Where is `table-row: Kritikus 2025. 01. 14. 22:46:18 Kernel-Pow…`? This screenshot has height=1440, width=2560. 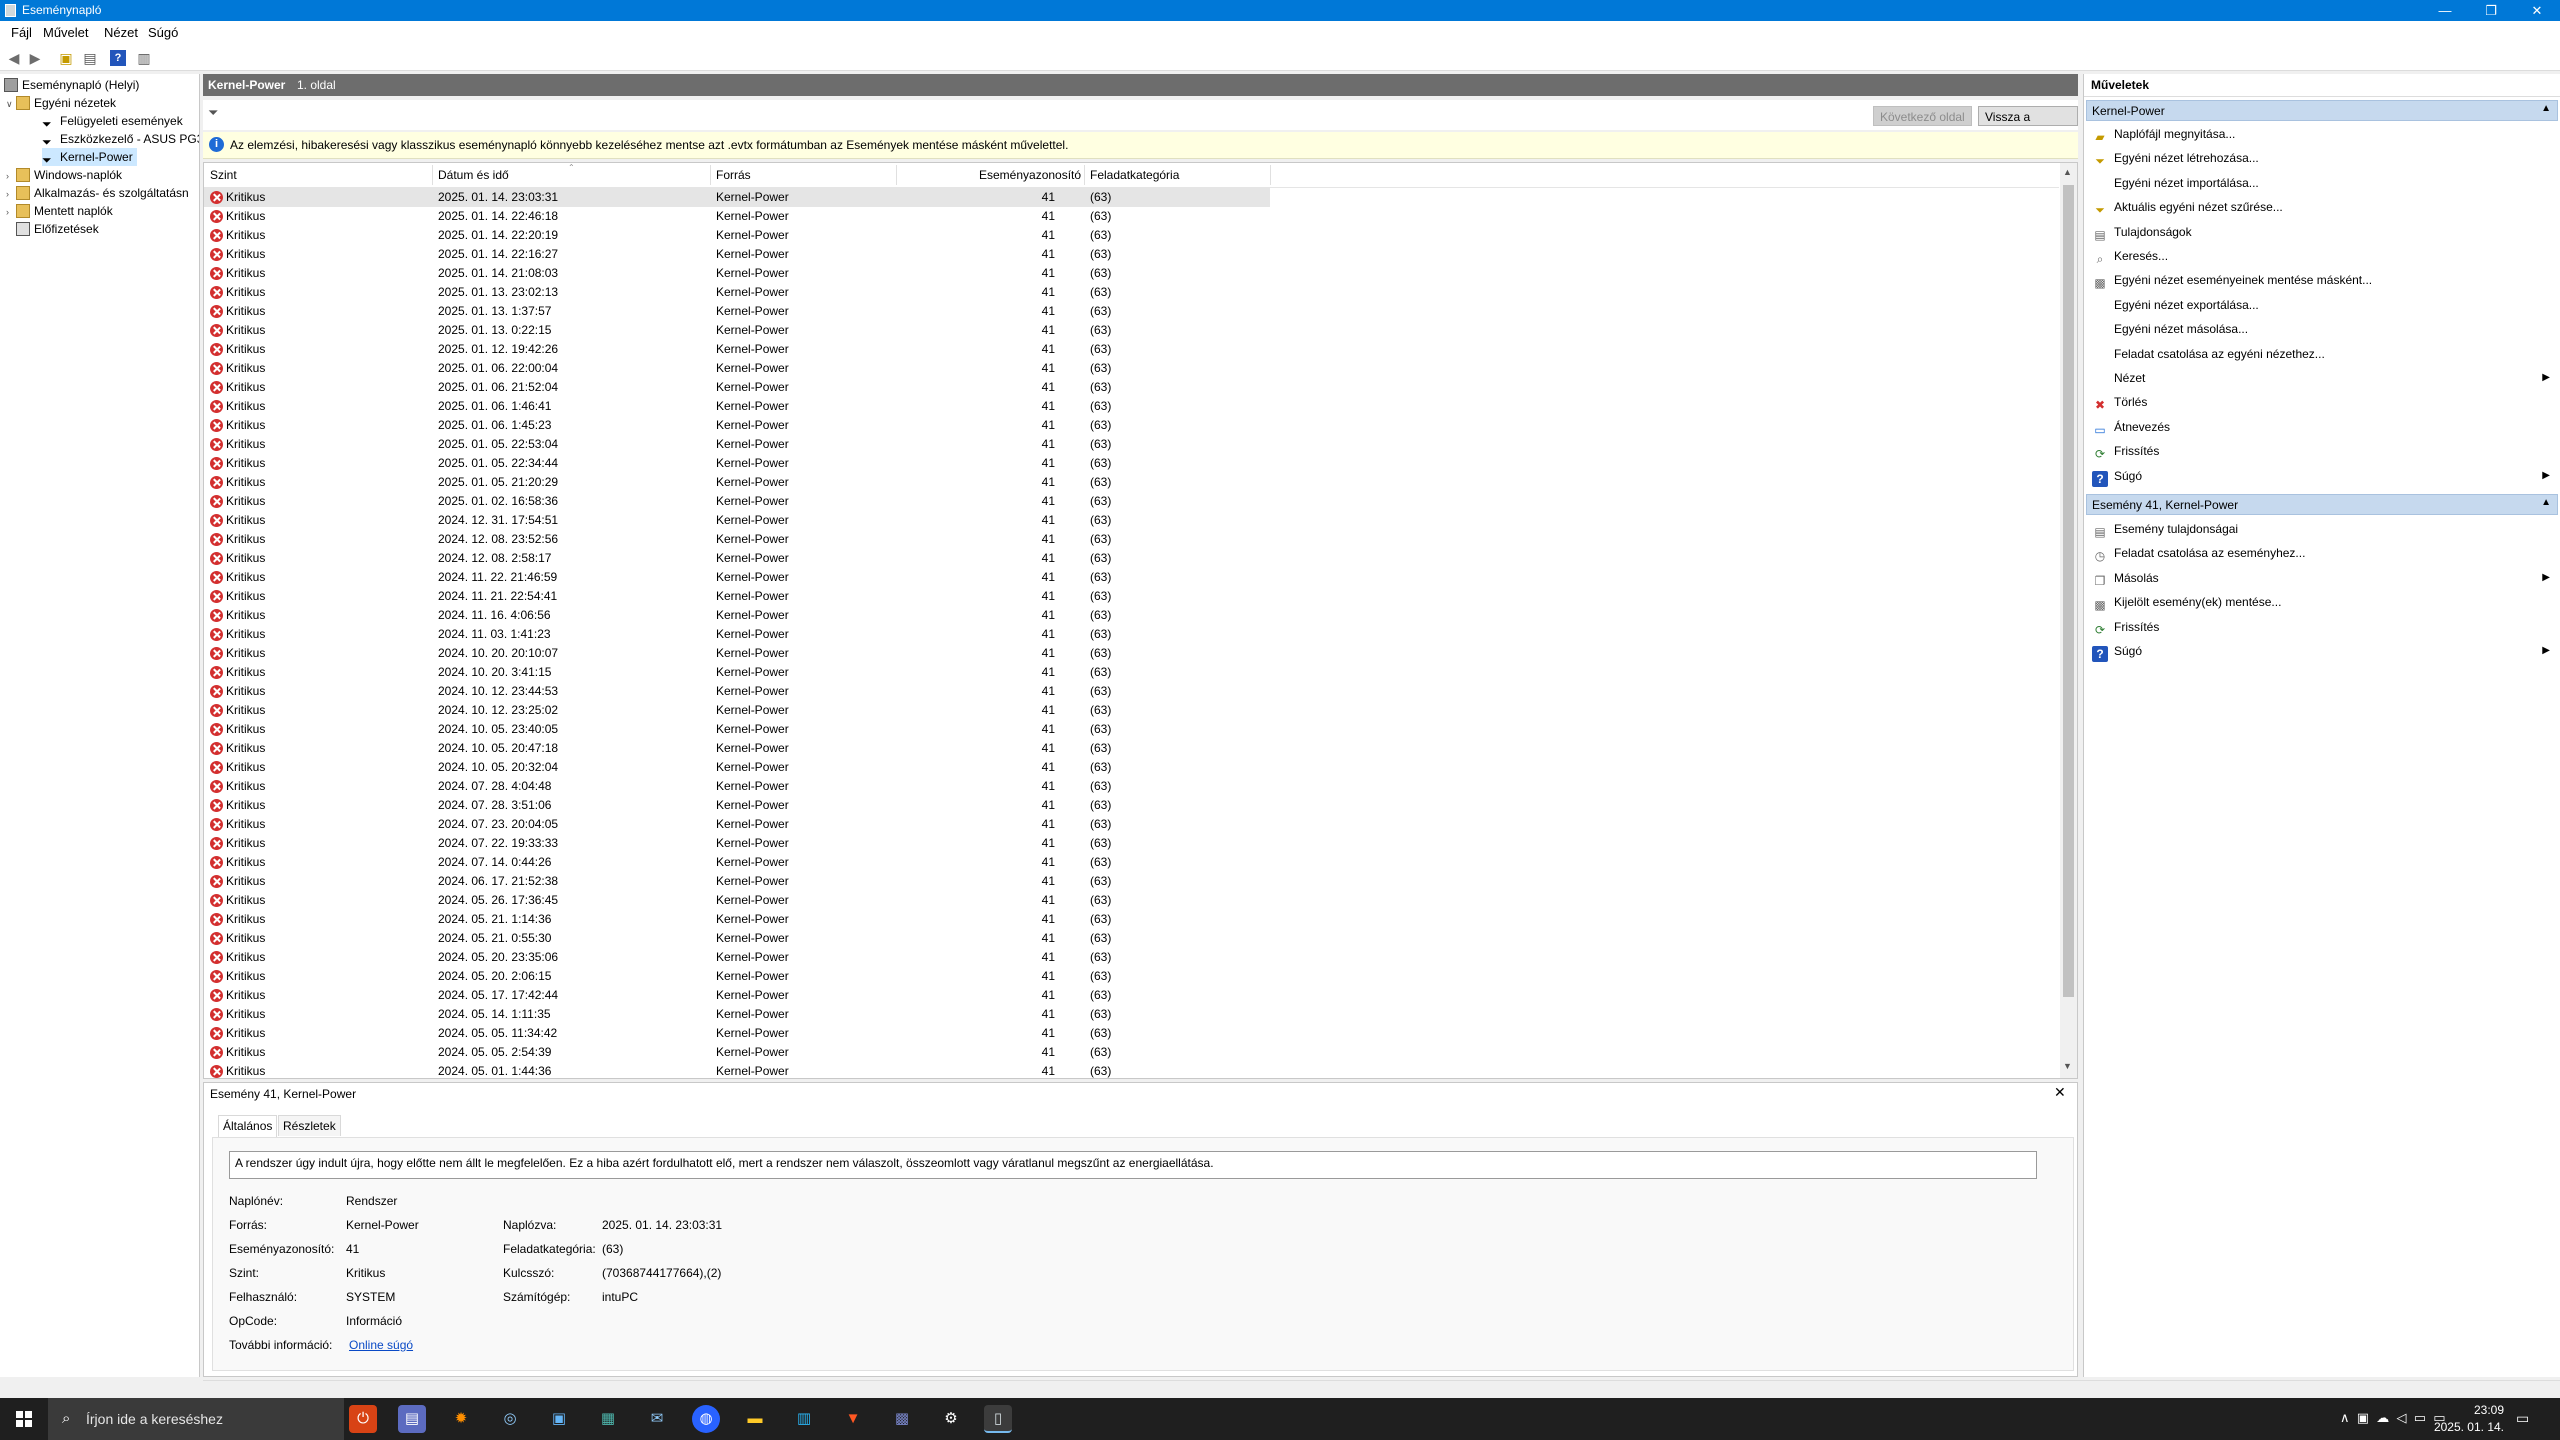
table-row: Kritikus 2025. 01. 14. 22:46:18 Kernel-Pow… is located at coordinates (737, 216).